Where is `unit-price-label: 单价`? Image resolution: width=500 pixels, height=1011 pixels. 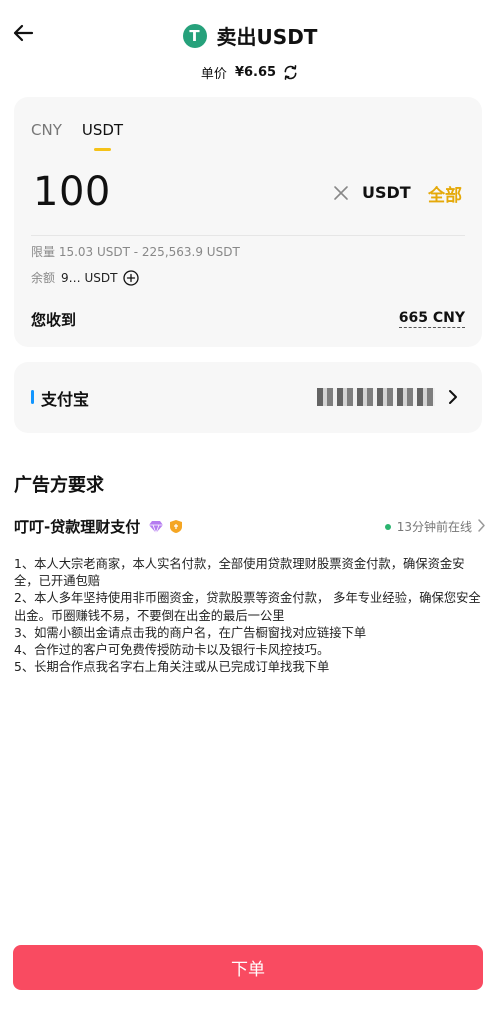
unit-price-label: 单价 is located at coordinates (213, 74).